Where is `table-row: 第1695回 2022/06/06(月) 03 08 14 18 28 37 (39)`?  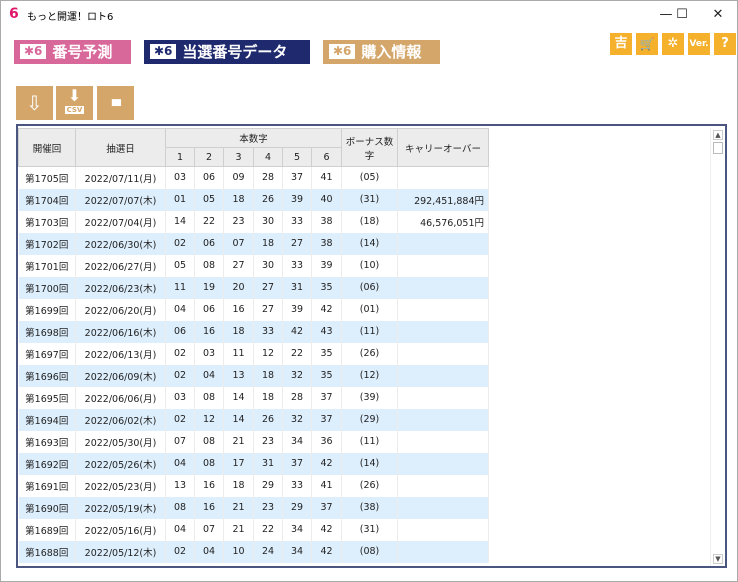 table-row: 第1695回 2022/06/06(月) 03 08 14 18 28 37 (39) is located at coordinates (253, 397).